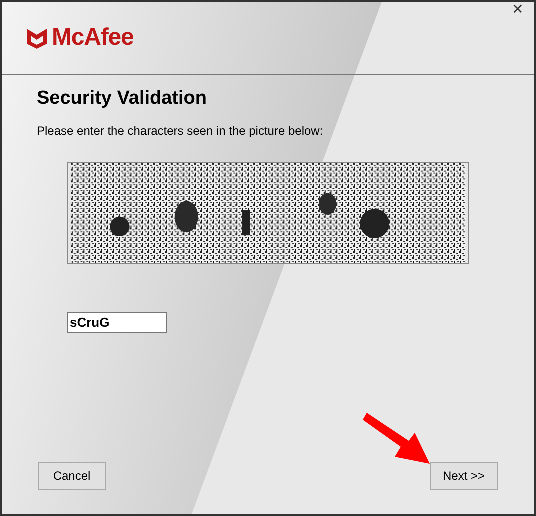 The height and width of the screenshot is (516, 536). I want to click on arrow-icon, so click(397, 439).